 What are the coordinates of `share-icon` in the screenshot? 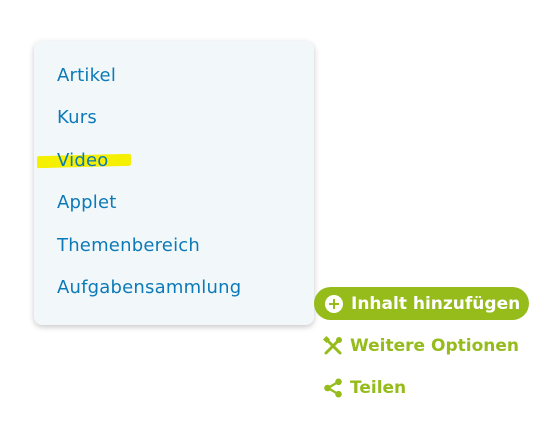 It's located at (333, 388).